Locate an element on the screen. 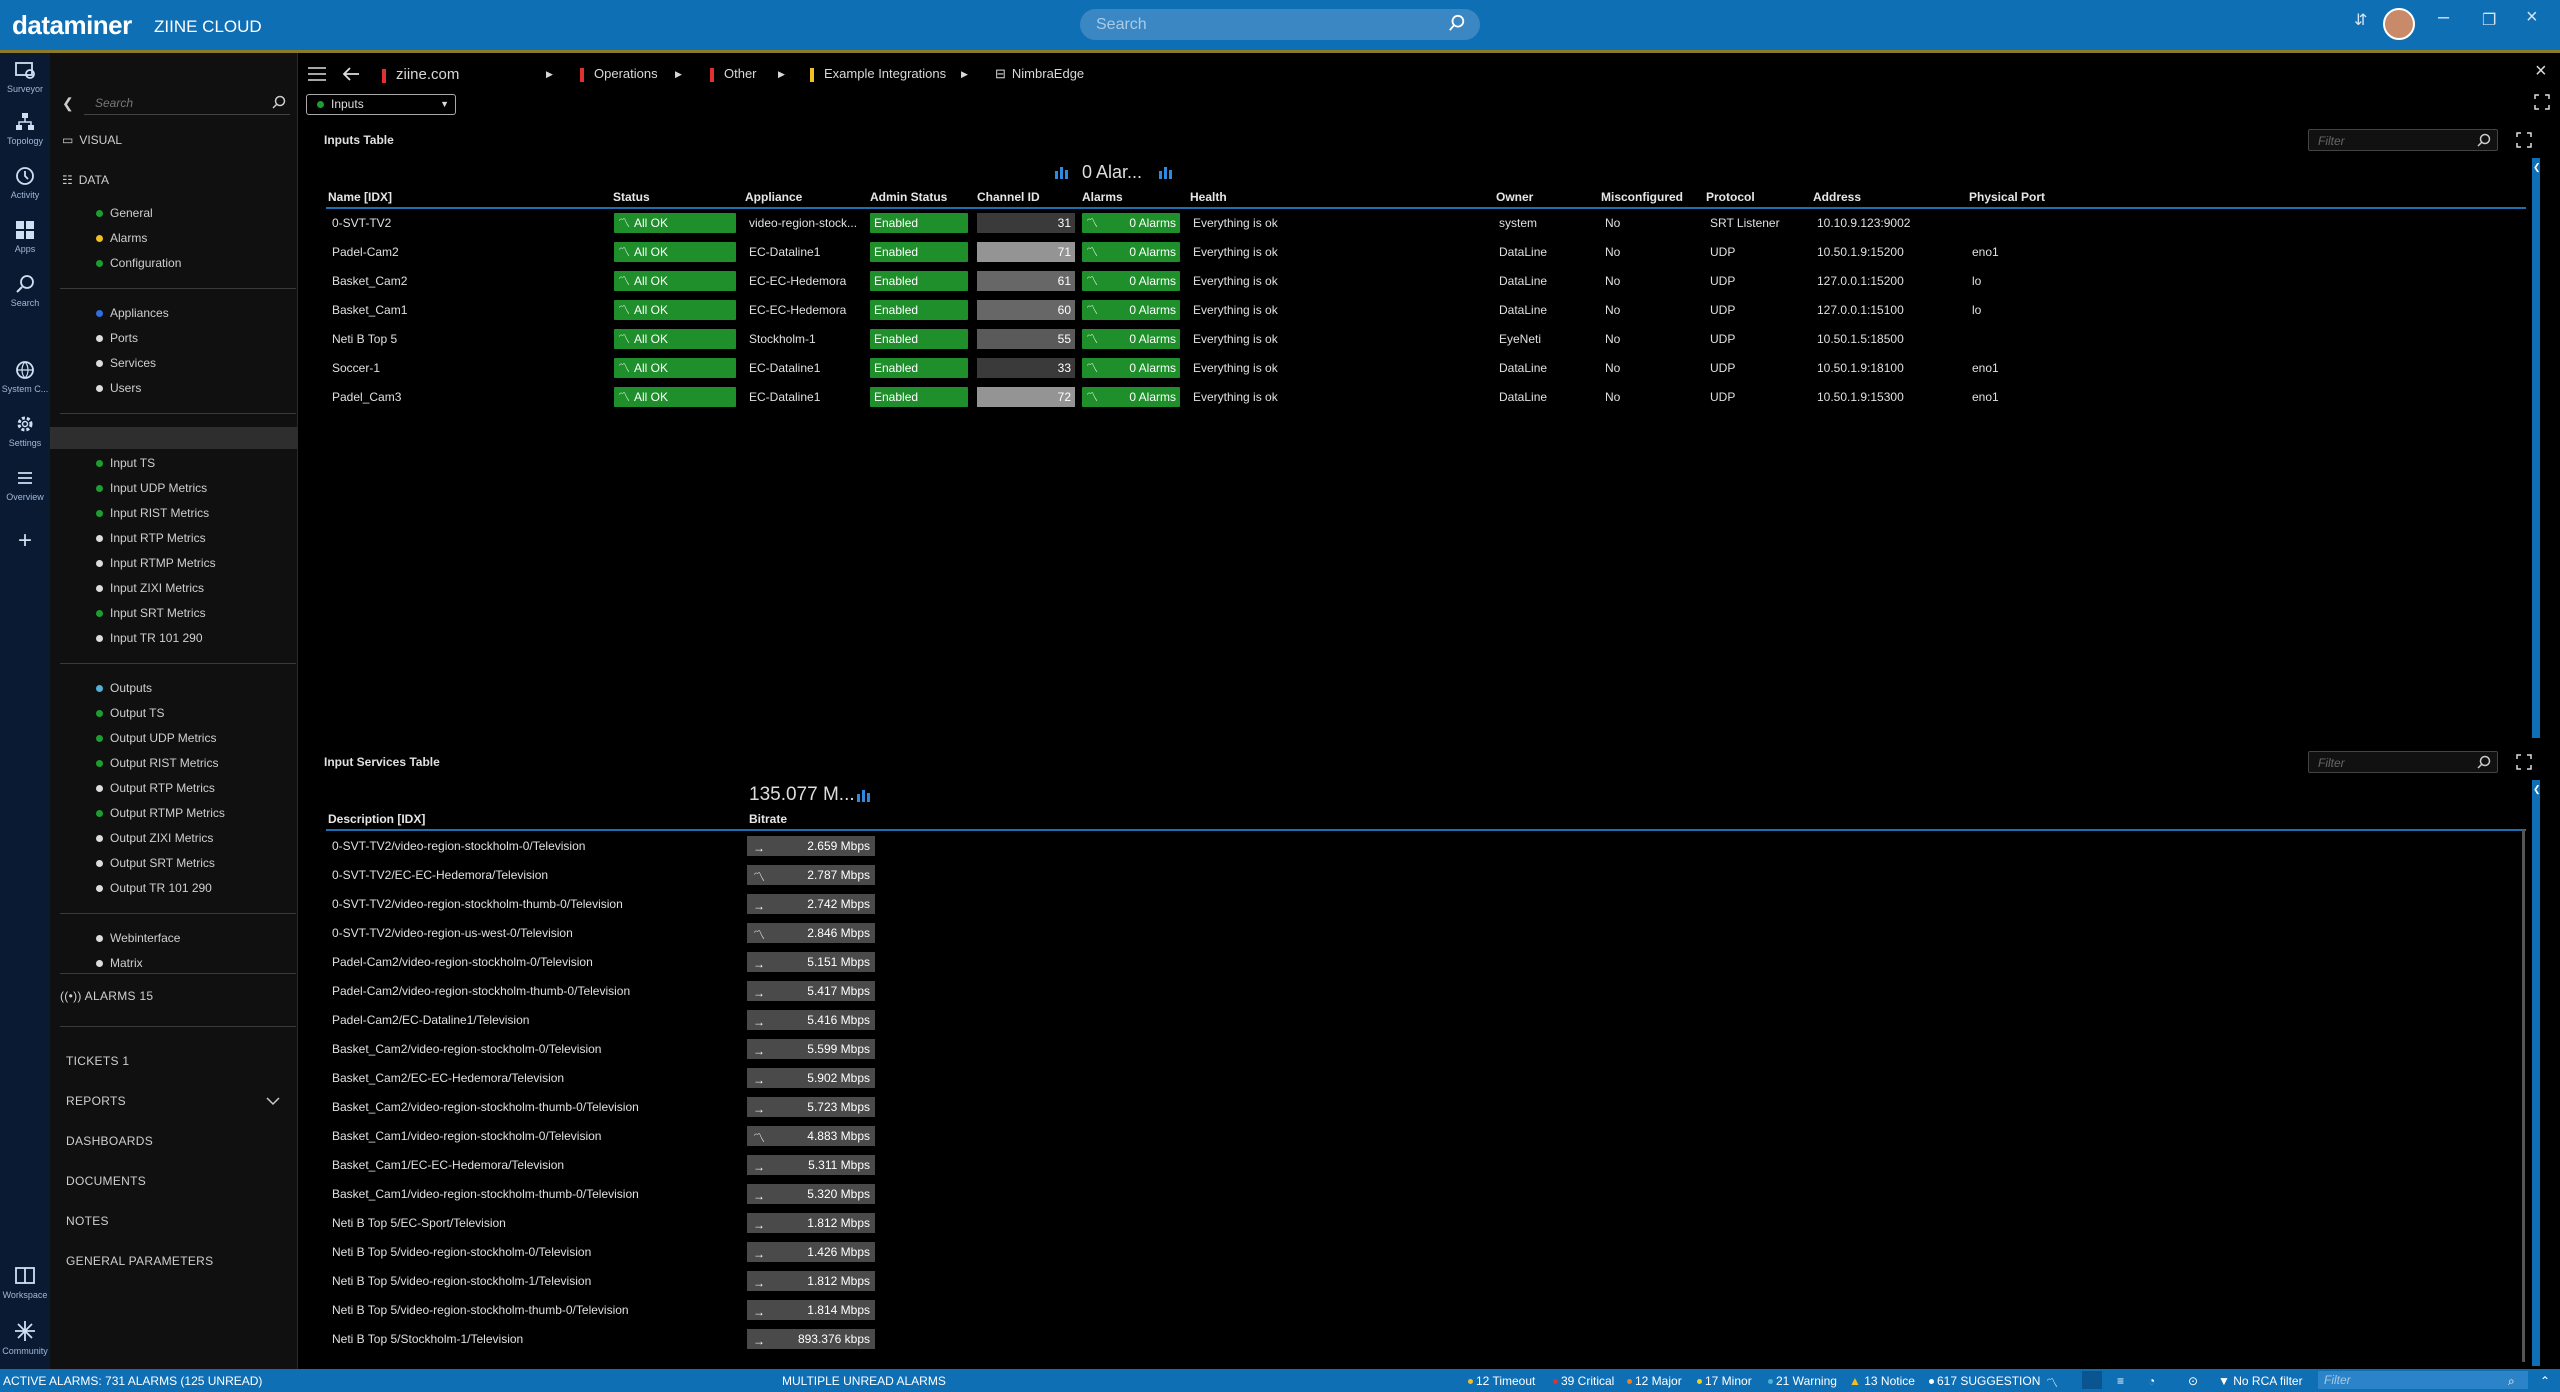  global-search-input: Search is located at coordinates (1280, 24).